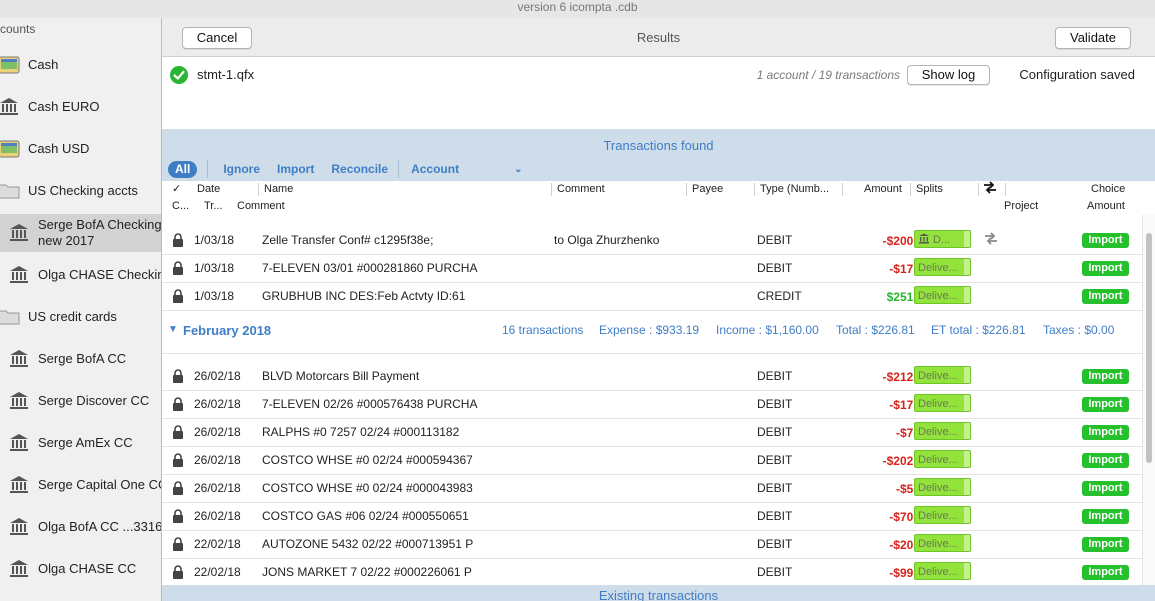 This screenshot has height=601, width=1155. What do you see at coordinates (658, 37) in the screenshot?
I see `dialog-toolbar: Cancel Results Validate` at bounding box center [658, 37].